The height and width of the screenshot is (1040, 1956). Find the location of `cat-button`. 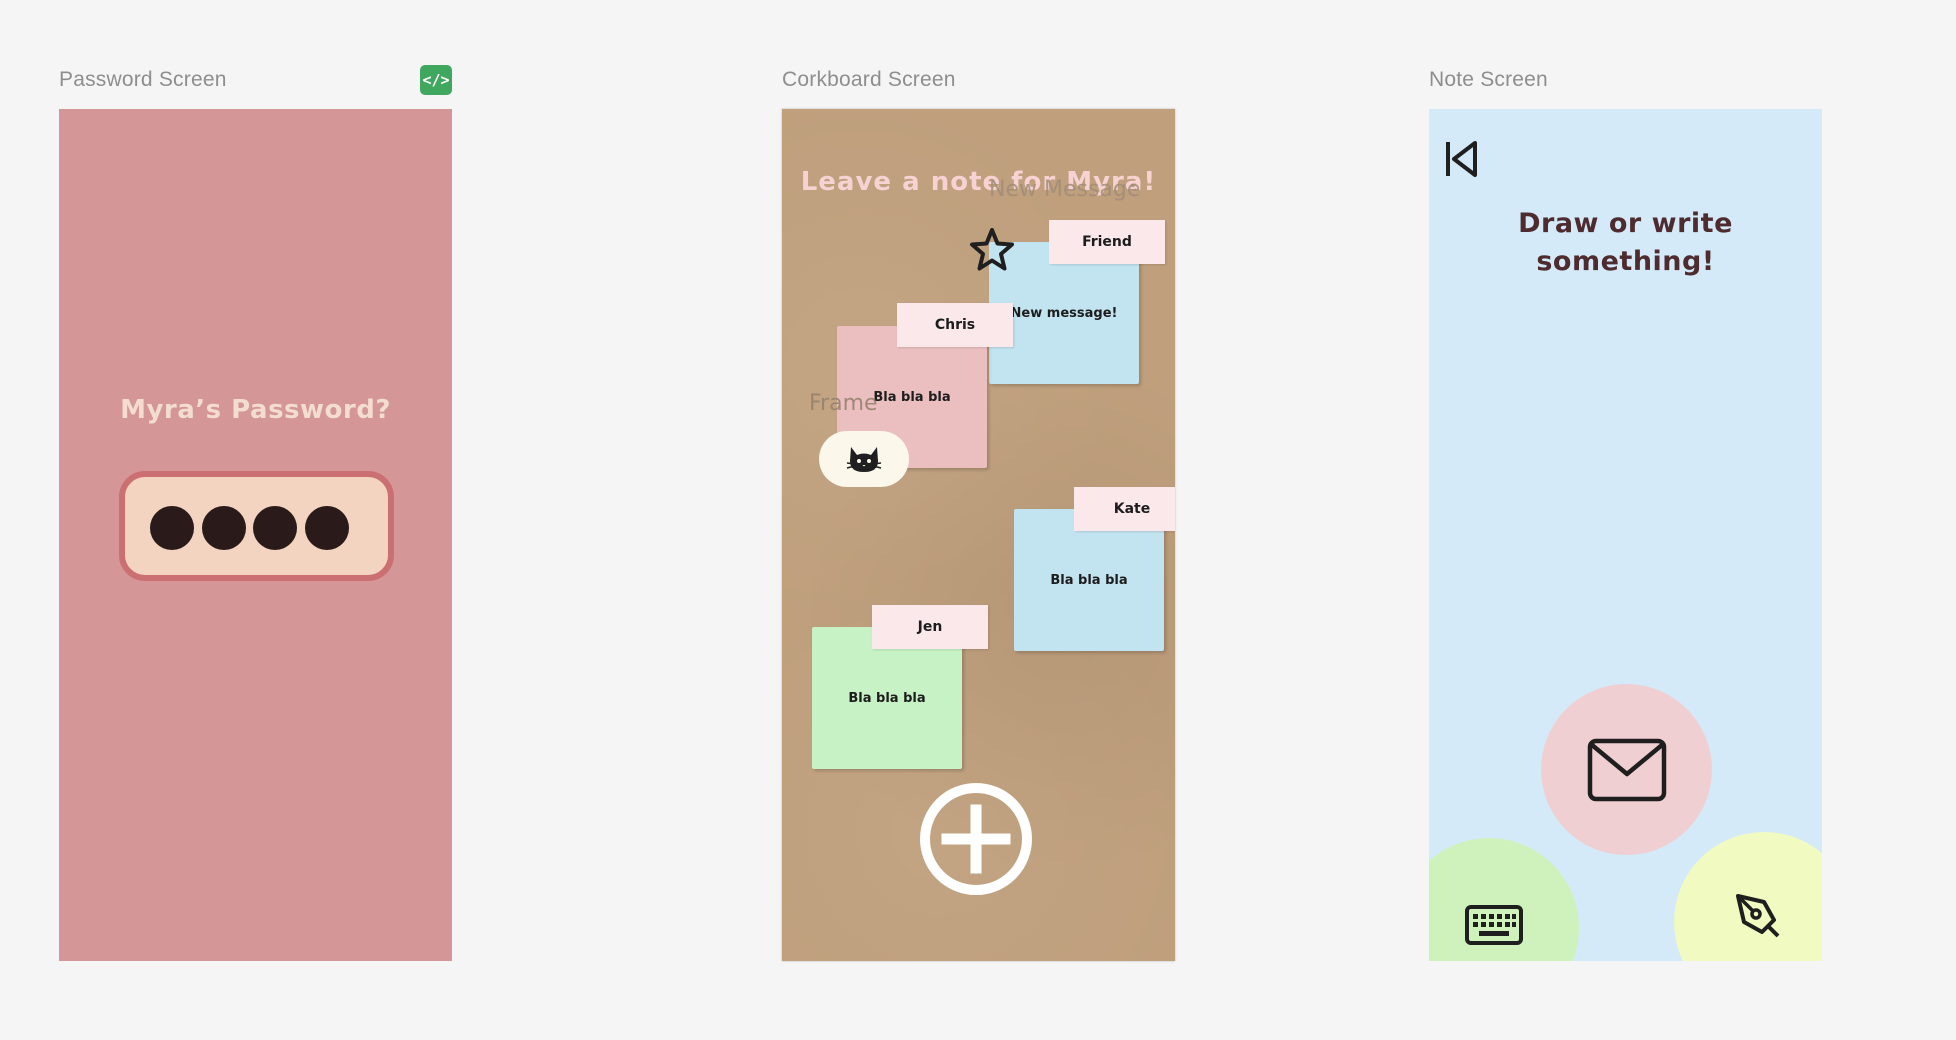

cat-button is located at coordinates (864, 459).